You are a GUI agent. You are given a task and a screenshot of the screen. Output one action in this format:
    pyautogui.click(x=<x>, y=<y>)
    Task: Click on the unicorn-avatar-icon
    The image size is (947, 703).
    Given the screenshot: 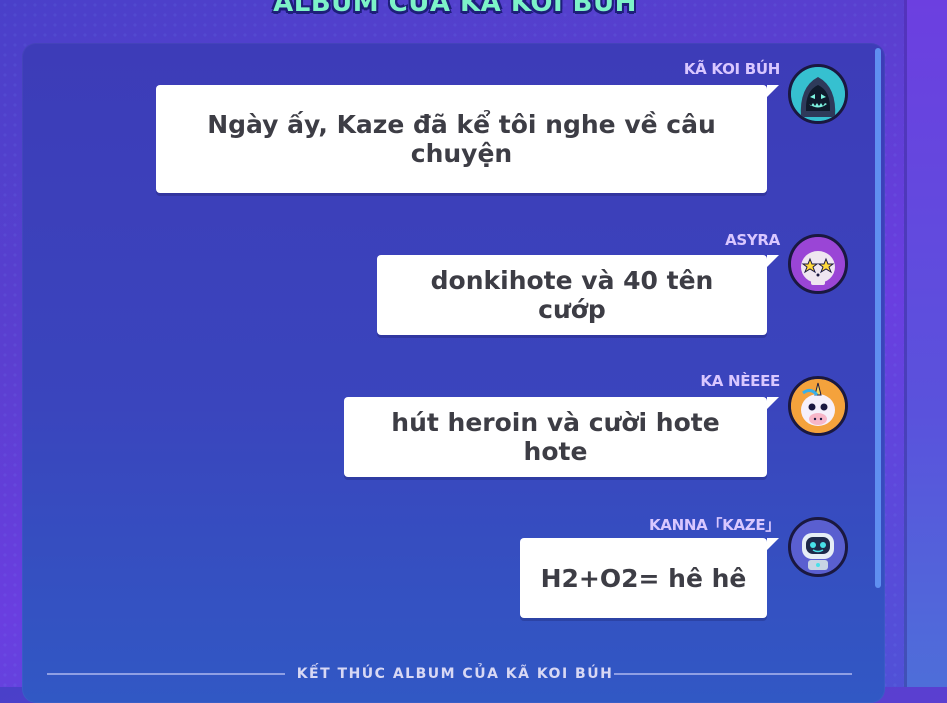 What is the action you would take?
    pyautogui.click(x=818, y=406)
    